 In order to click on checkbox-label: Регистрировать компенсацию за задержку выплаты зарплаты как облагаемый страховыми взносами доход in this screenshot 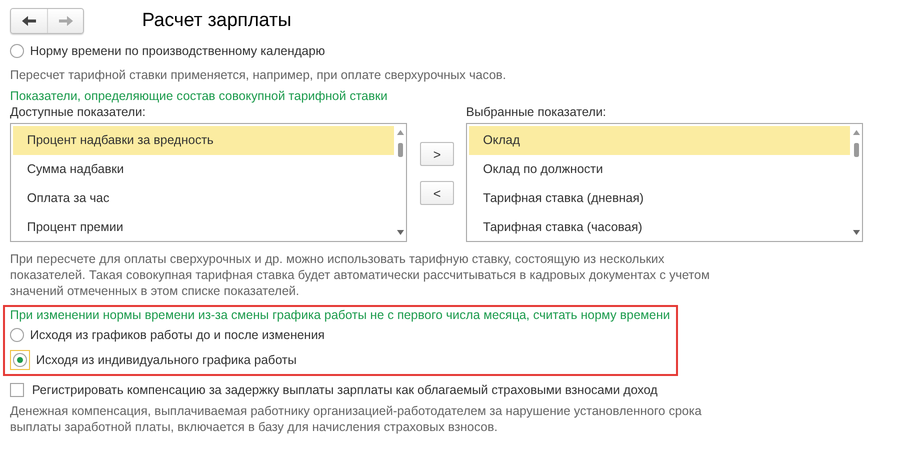, I will do `click(345, 390)`.